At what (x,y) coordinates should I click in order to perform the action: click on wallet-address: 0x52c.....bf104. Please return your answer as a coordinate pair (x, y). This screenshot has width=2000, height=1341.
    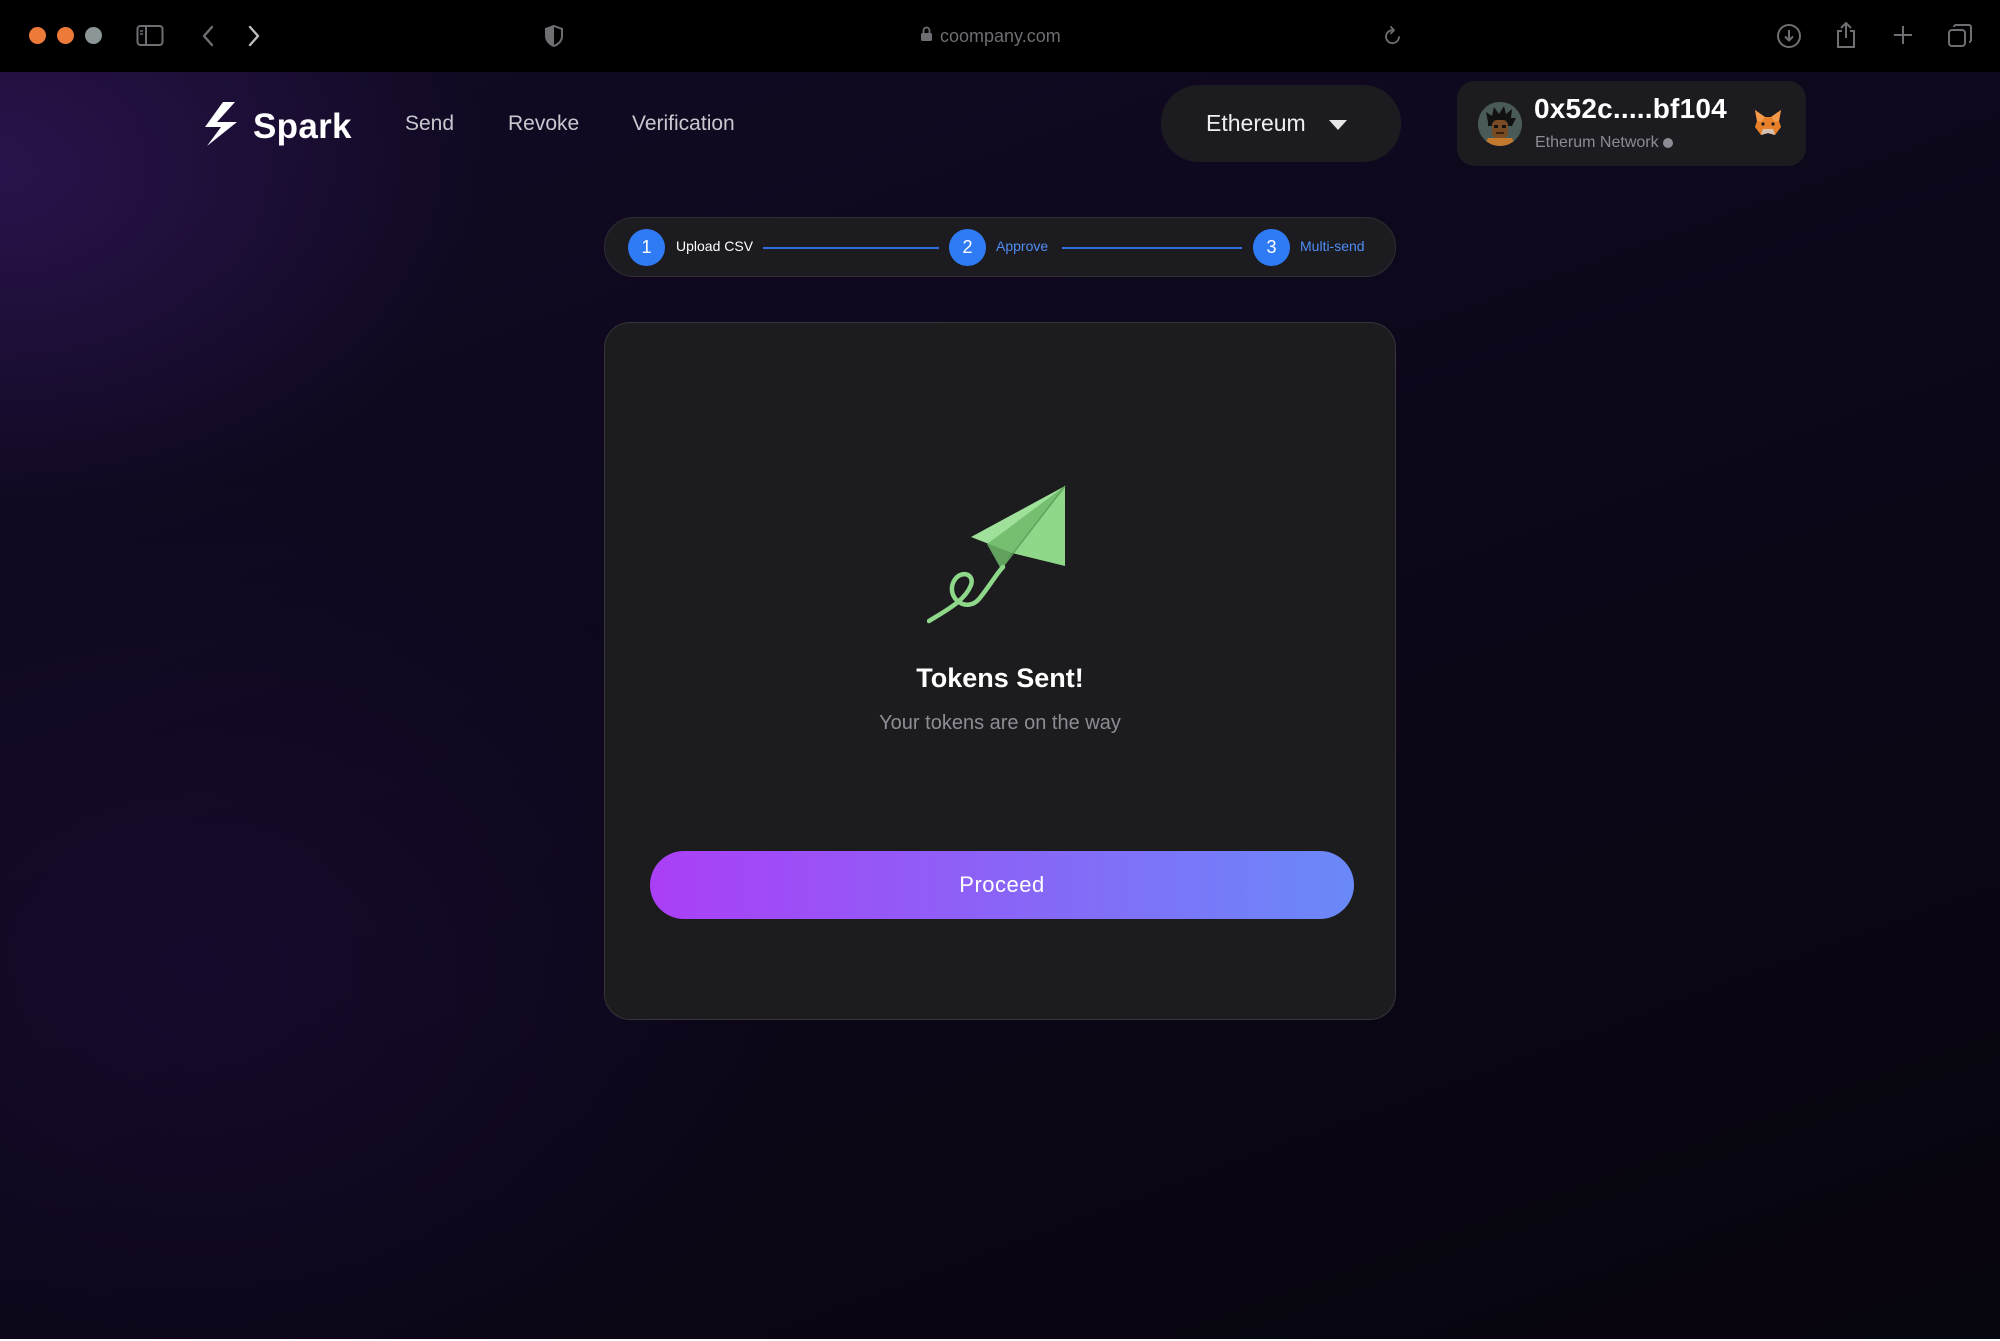
    Looking at the image, I should click on (1630, 108).